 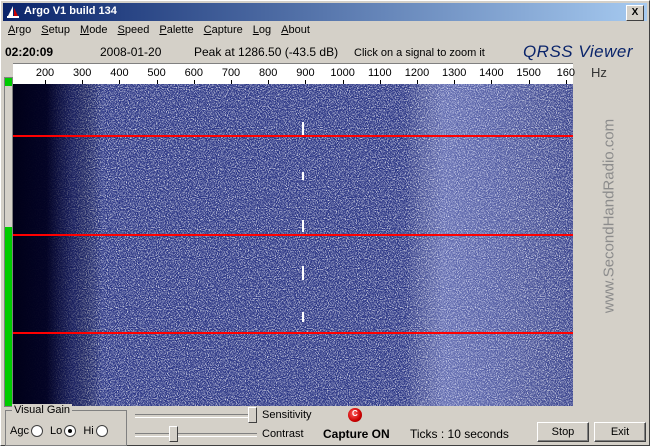 I want to click on visual-gain-label: Visual Gain, so click(x=42, y=410).